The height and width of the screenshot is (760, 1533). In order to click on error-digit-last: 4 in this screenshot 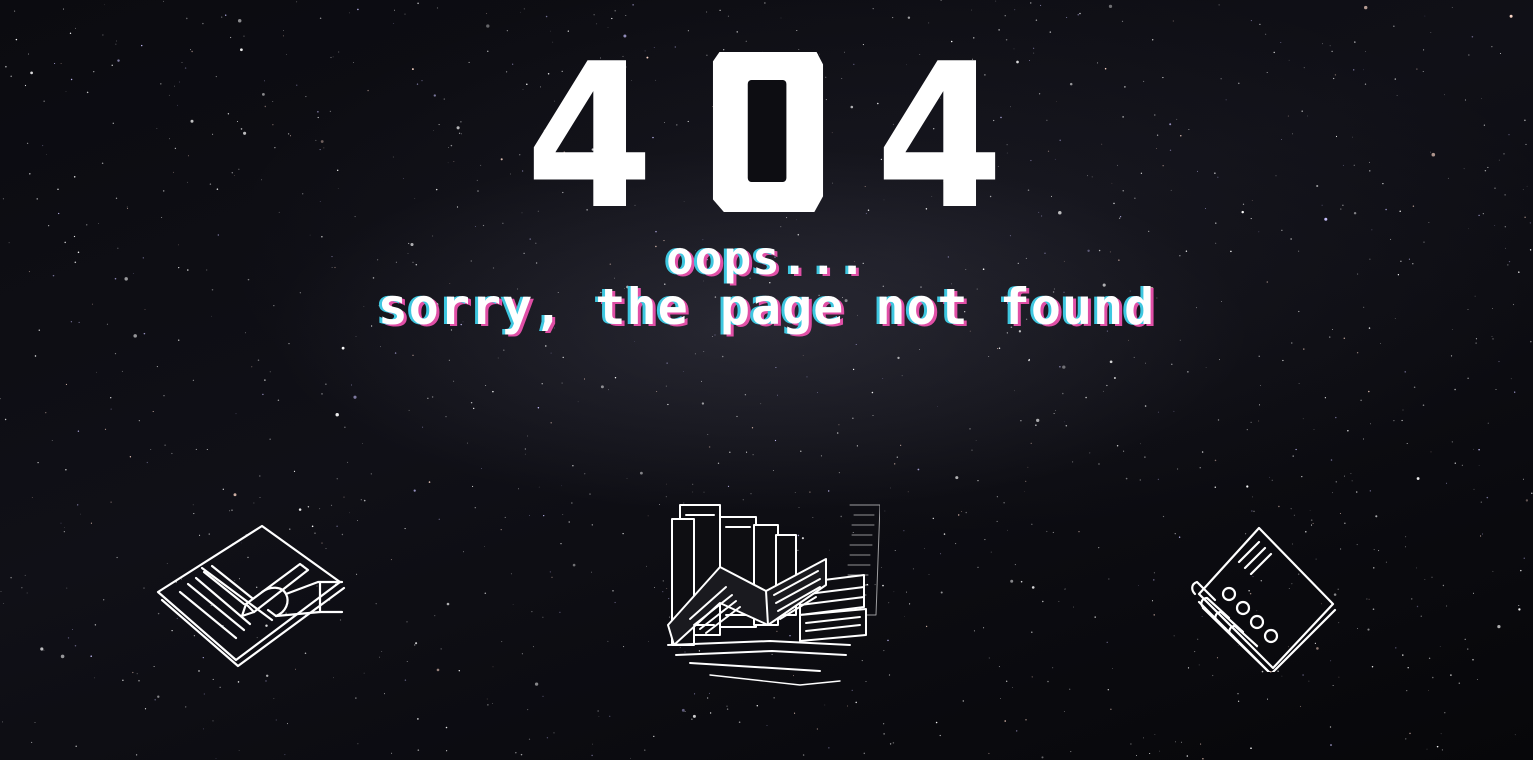, I will do `click(939, 137)`.